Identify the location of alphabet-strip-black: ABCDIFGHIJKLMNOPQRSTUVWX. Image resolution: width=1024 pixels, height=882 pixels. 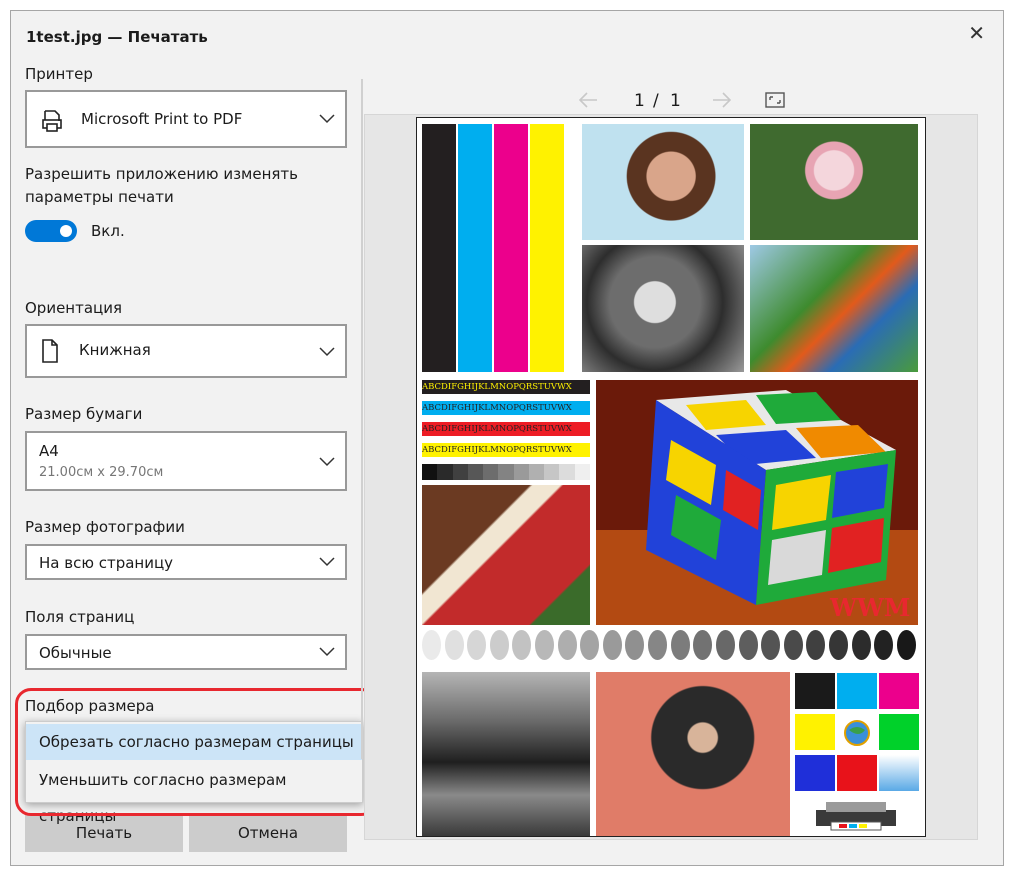
(506, 387).